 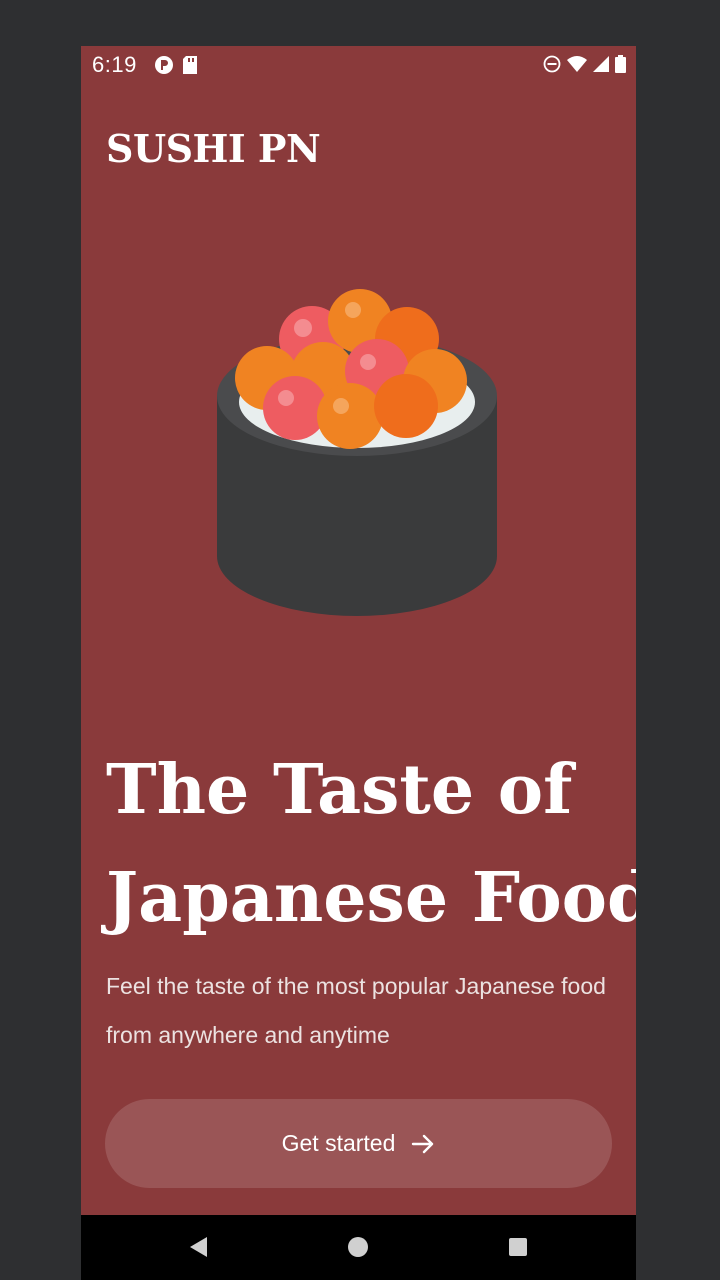 What do you see at coordinates (114, 64) in the screenshot?
I see `status-time: 6:19` at bounding box center [114, 64].